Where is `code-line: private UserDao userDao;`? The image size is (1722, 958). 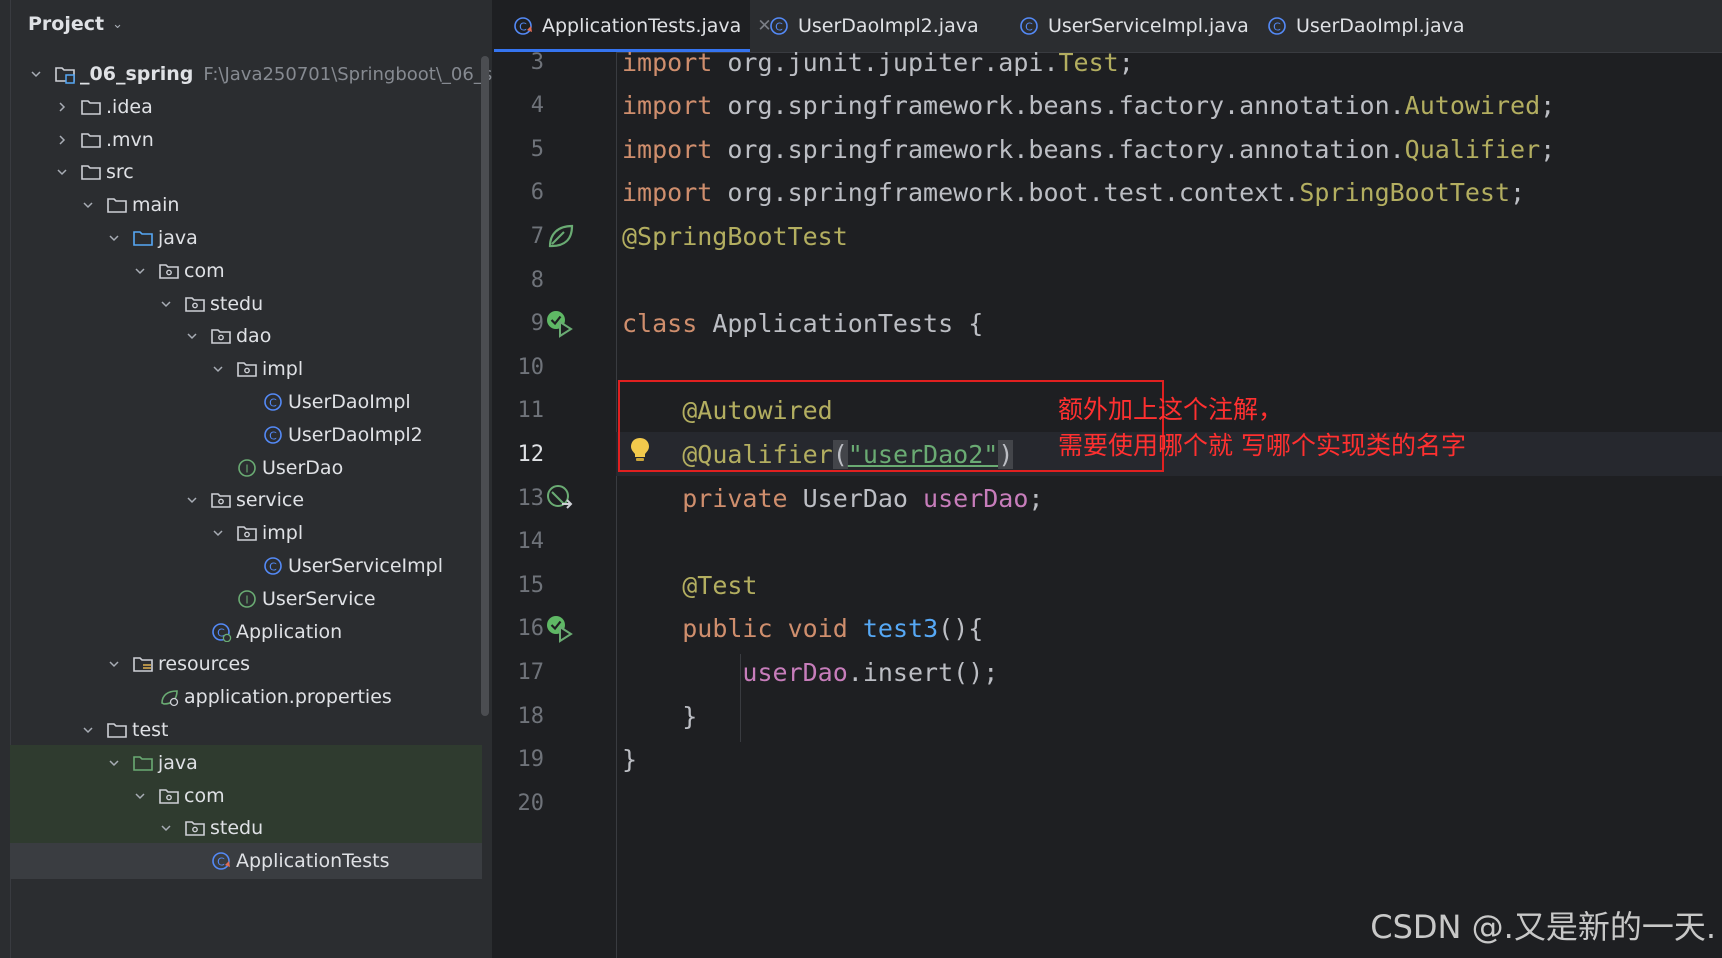 code-line: private UserDao userDao; is located at coordinates (1169, 498).